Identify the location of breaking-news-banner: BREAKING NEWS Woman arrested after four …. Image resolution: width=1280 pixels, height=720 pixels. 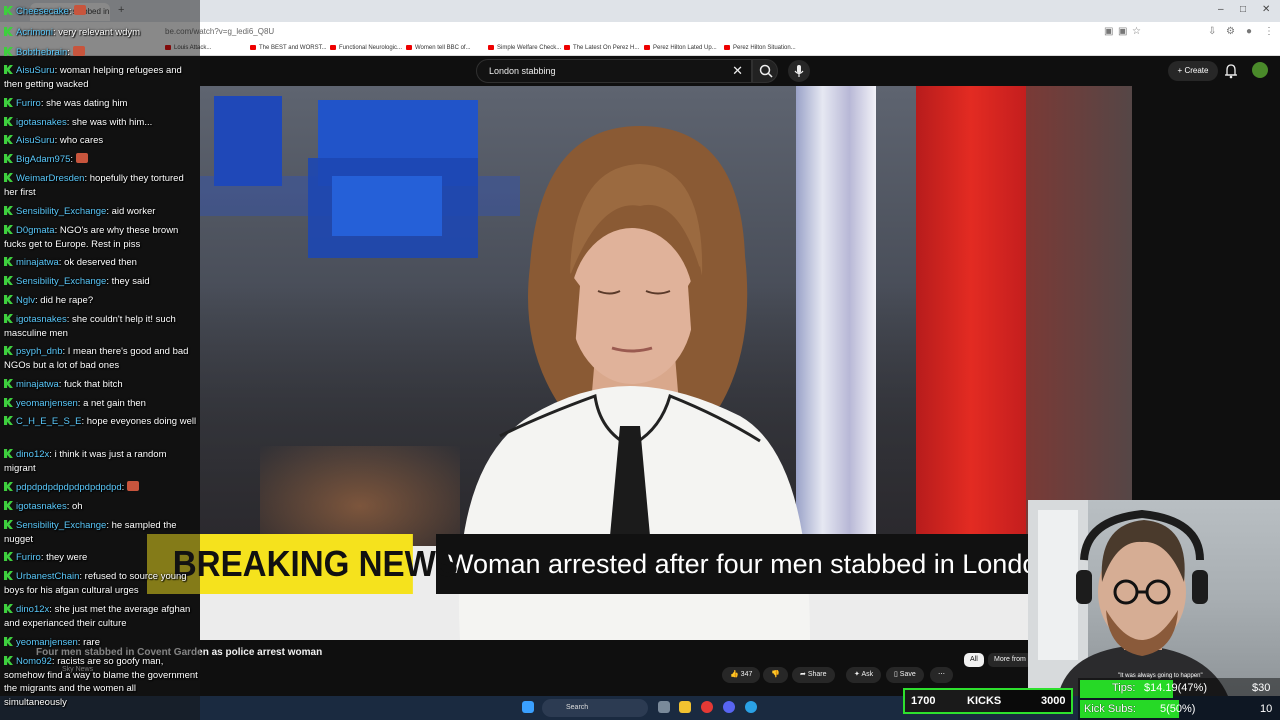
(587, 564).